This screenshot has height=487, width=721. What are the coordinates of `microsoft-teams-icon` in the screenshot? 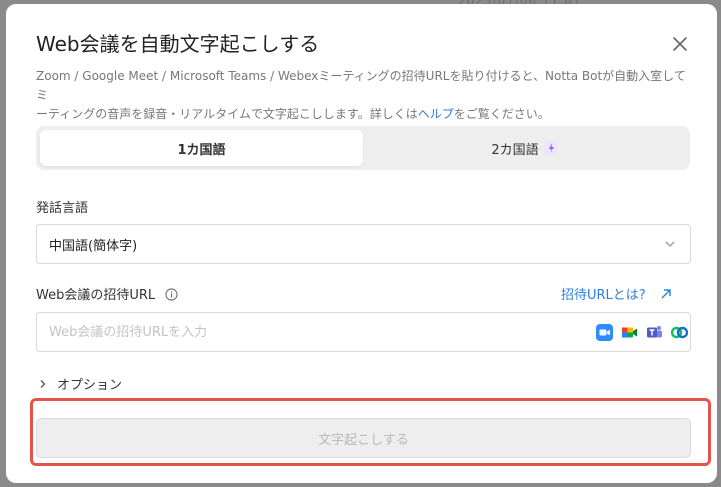 It's located at (654, 332).